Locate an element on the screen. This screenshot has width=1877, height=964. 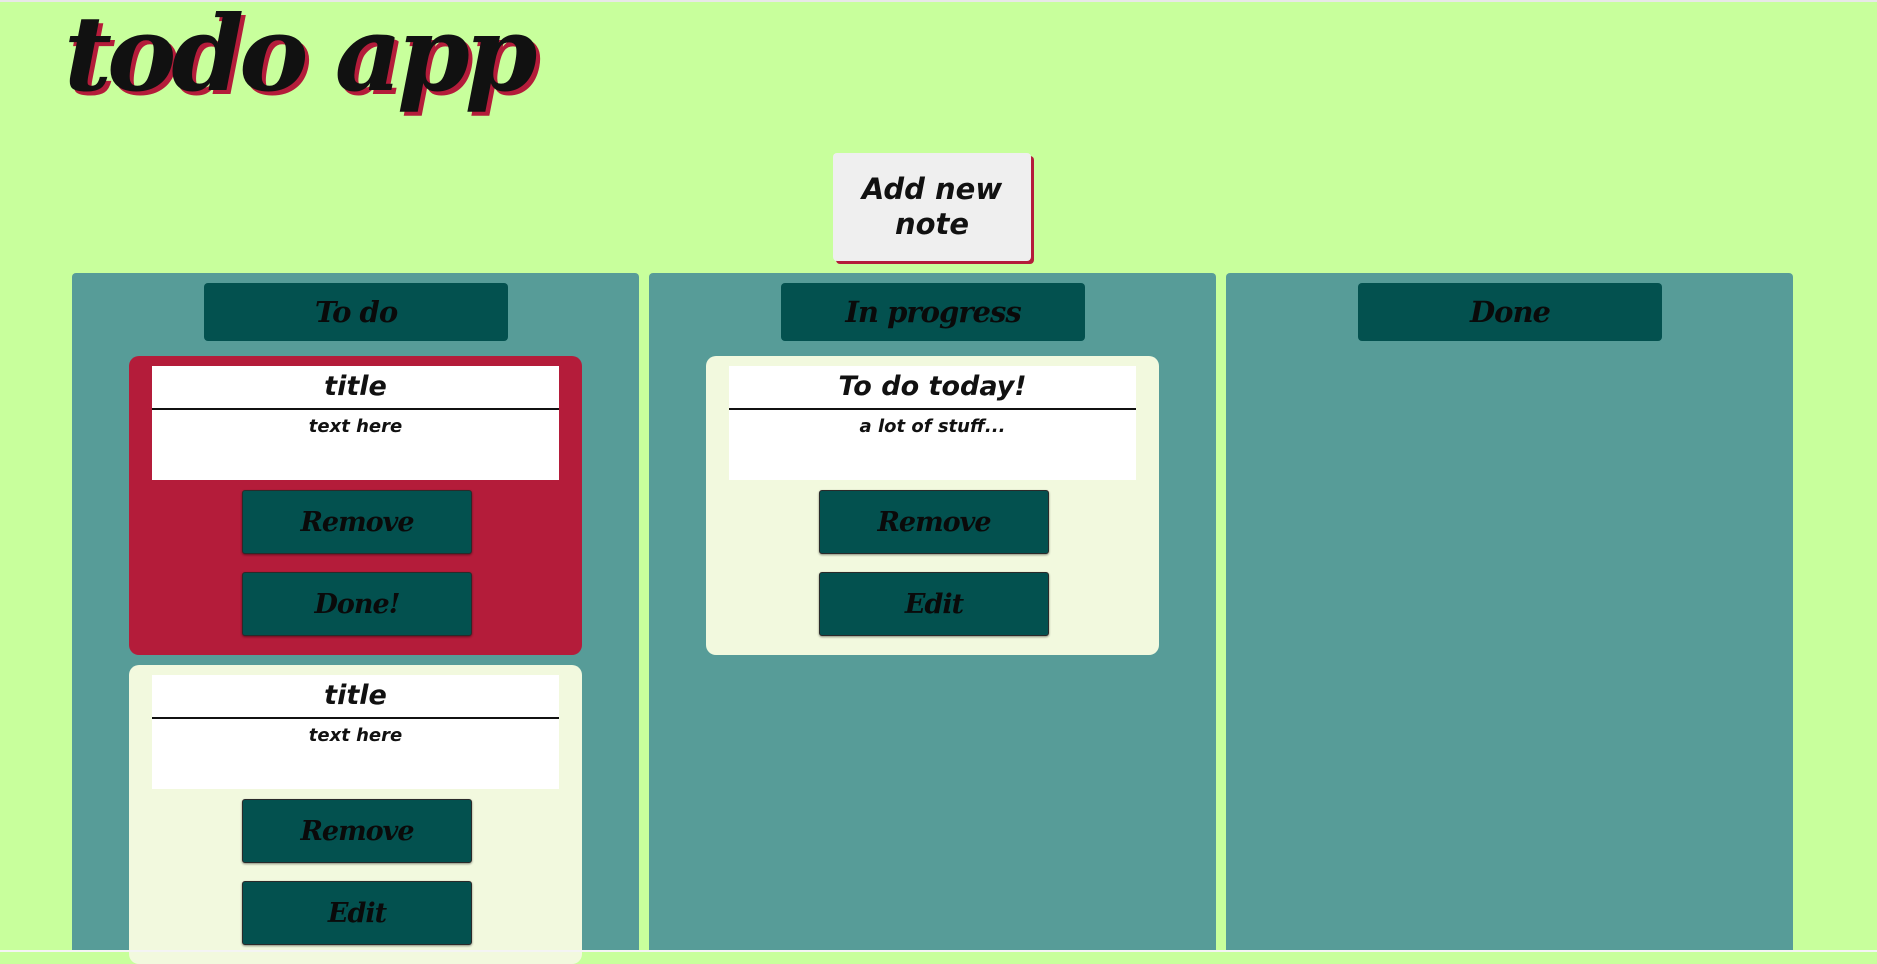
column-header-to-do: To do is located at coordinates (356, 312).